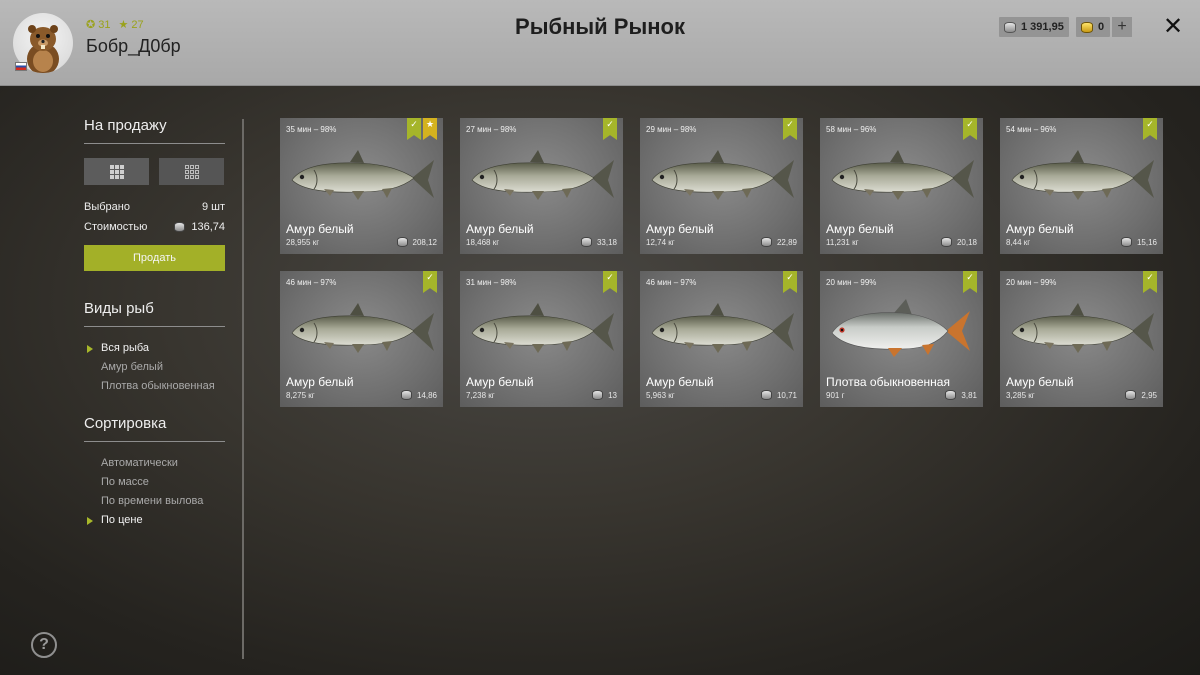 Image resolution: width=1200 pixels, height=675 pixels. Describe the element at coordinates (122, 520) in the screenshot. I see `sort-option-label: По цене` at that location.